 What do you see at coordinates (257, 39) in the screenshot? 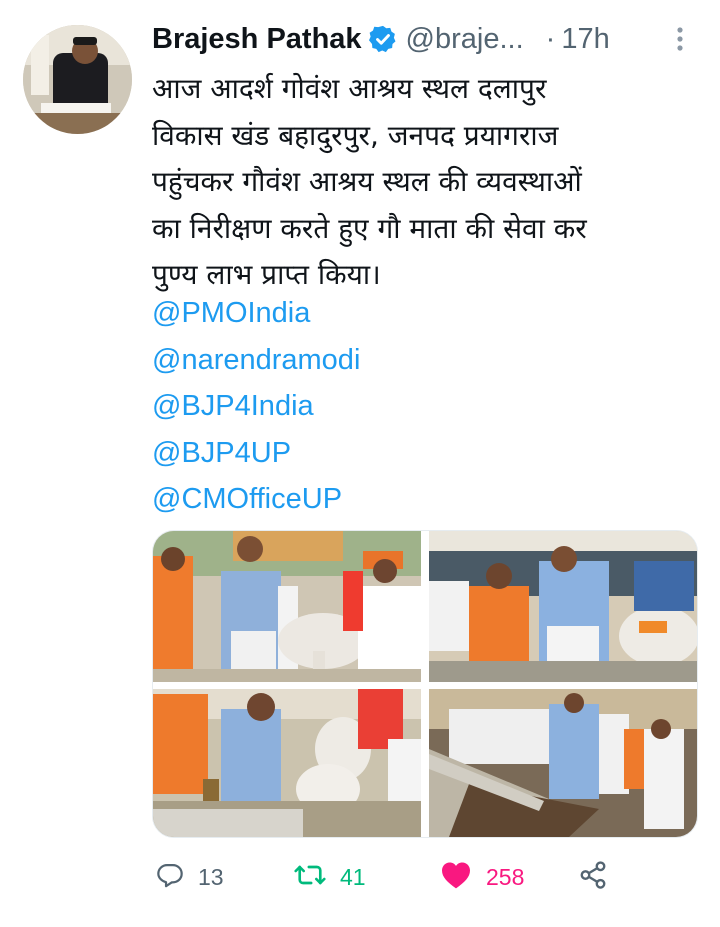
I see `author-name: Brajesh Pathak` at bounding box center [257, 39].